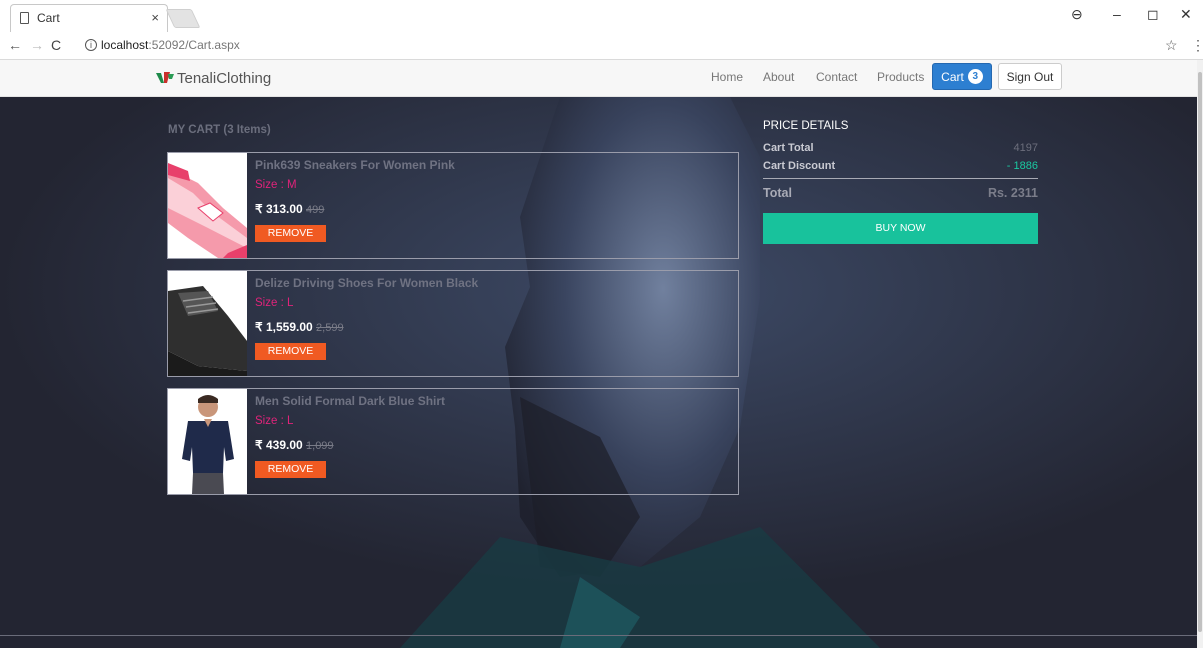 This screenshot has width=1203, height=648. Describe the element at coordinates (224, 78) in the screenshot. I see `brand-name: TenaliClothing` at that location.